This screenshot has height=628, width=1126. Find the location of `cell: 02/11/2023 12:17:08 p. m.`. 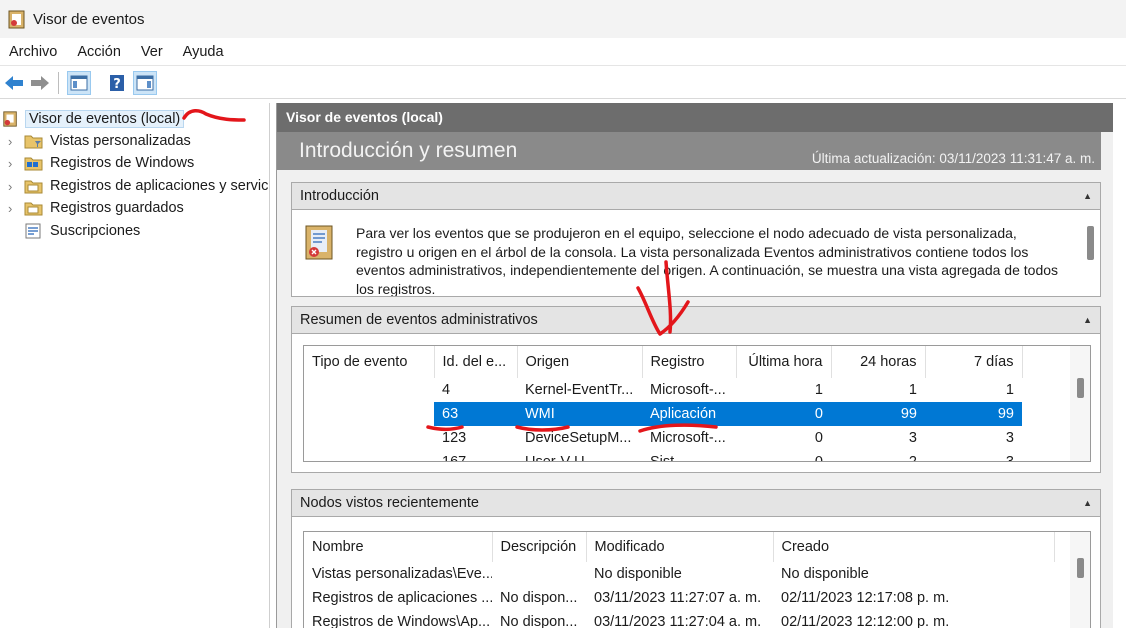

cell: 02/11/2023 12:17:08 p. m. is located at coordinates (865, 598).